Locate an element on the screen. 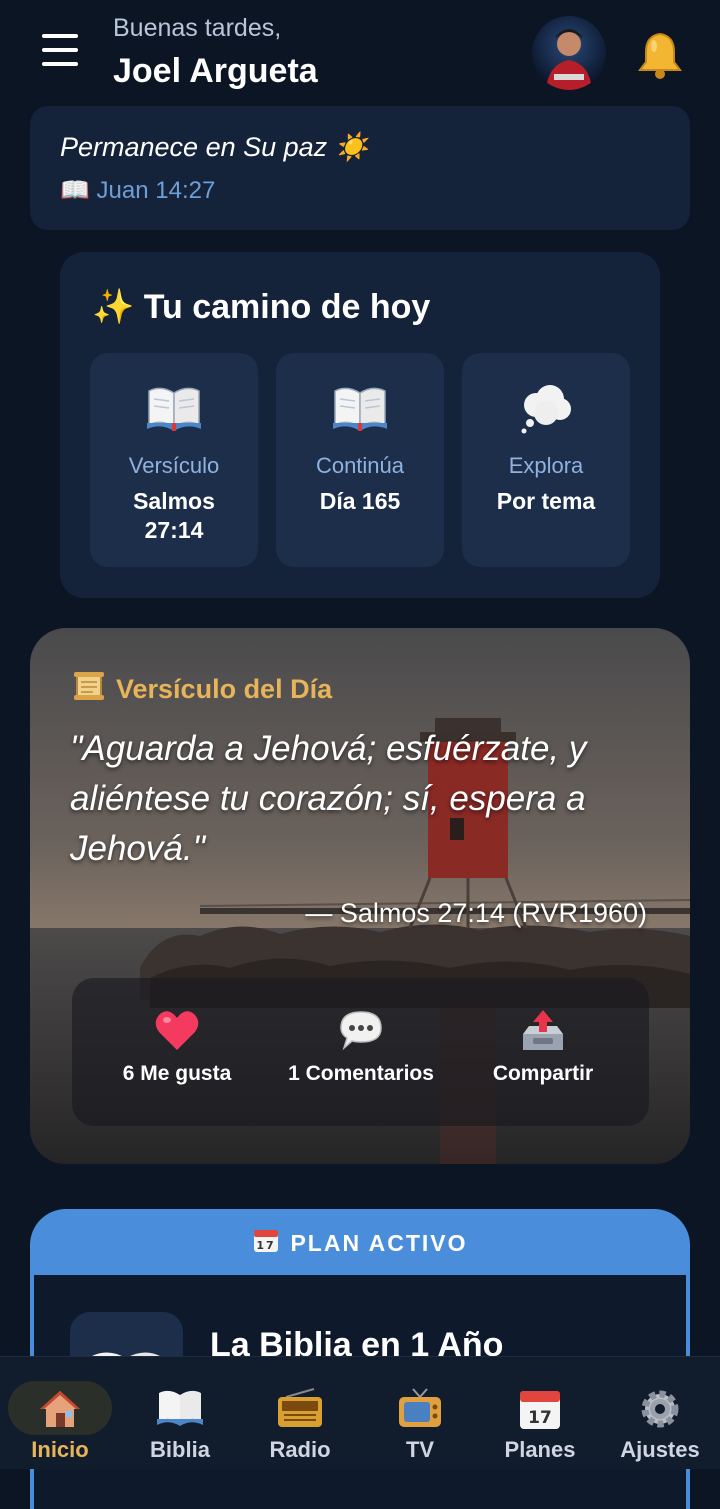  gear-icon is located at coordinates (660, 1409).